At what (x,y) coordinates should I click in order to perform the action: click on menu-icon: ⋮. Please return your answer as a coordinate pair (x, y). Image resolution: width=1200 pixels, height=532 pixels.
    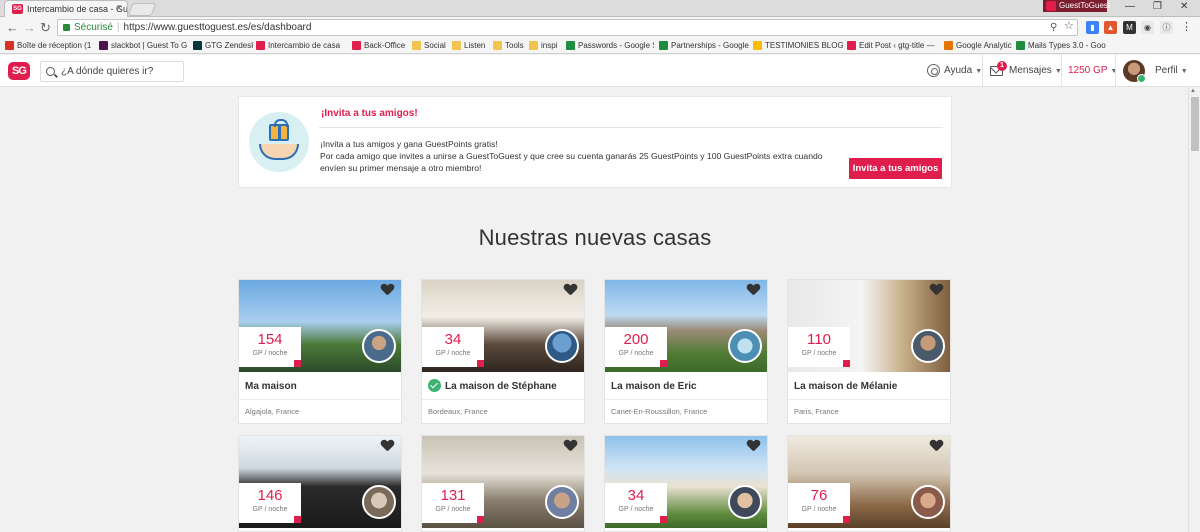
    Looking at the image, I should click on (1186, 27).